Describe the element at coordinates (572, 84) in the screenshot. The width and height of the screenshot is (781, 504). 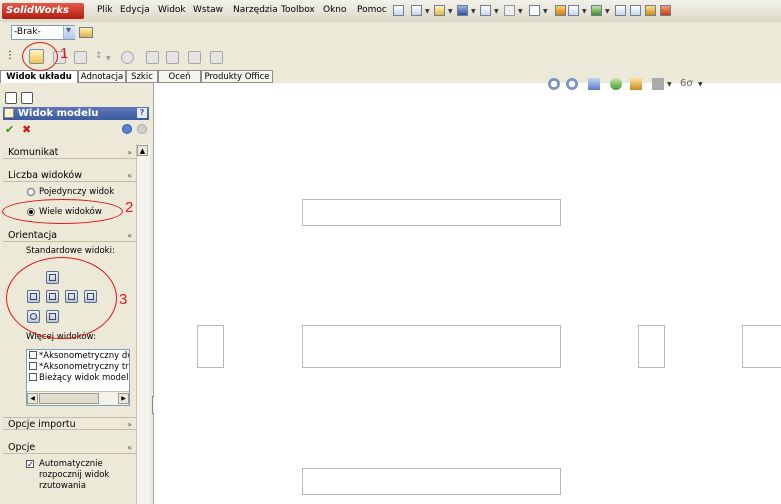
I see `zoom-to-area-icon` at that location.